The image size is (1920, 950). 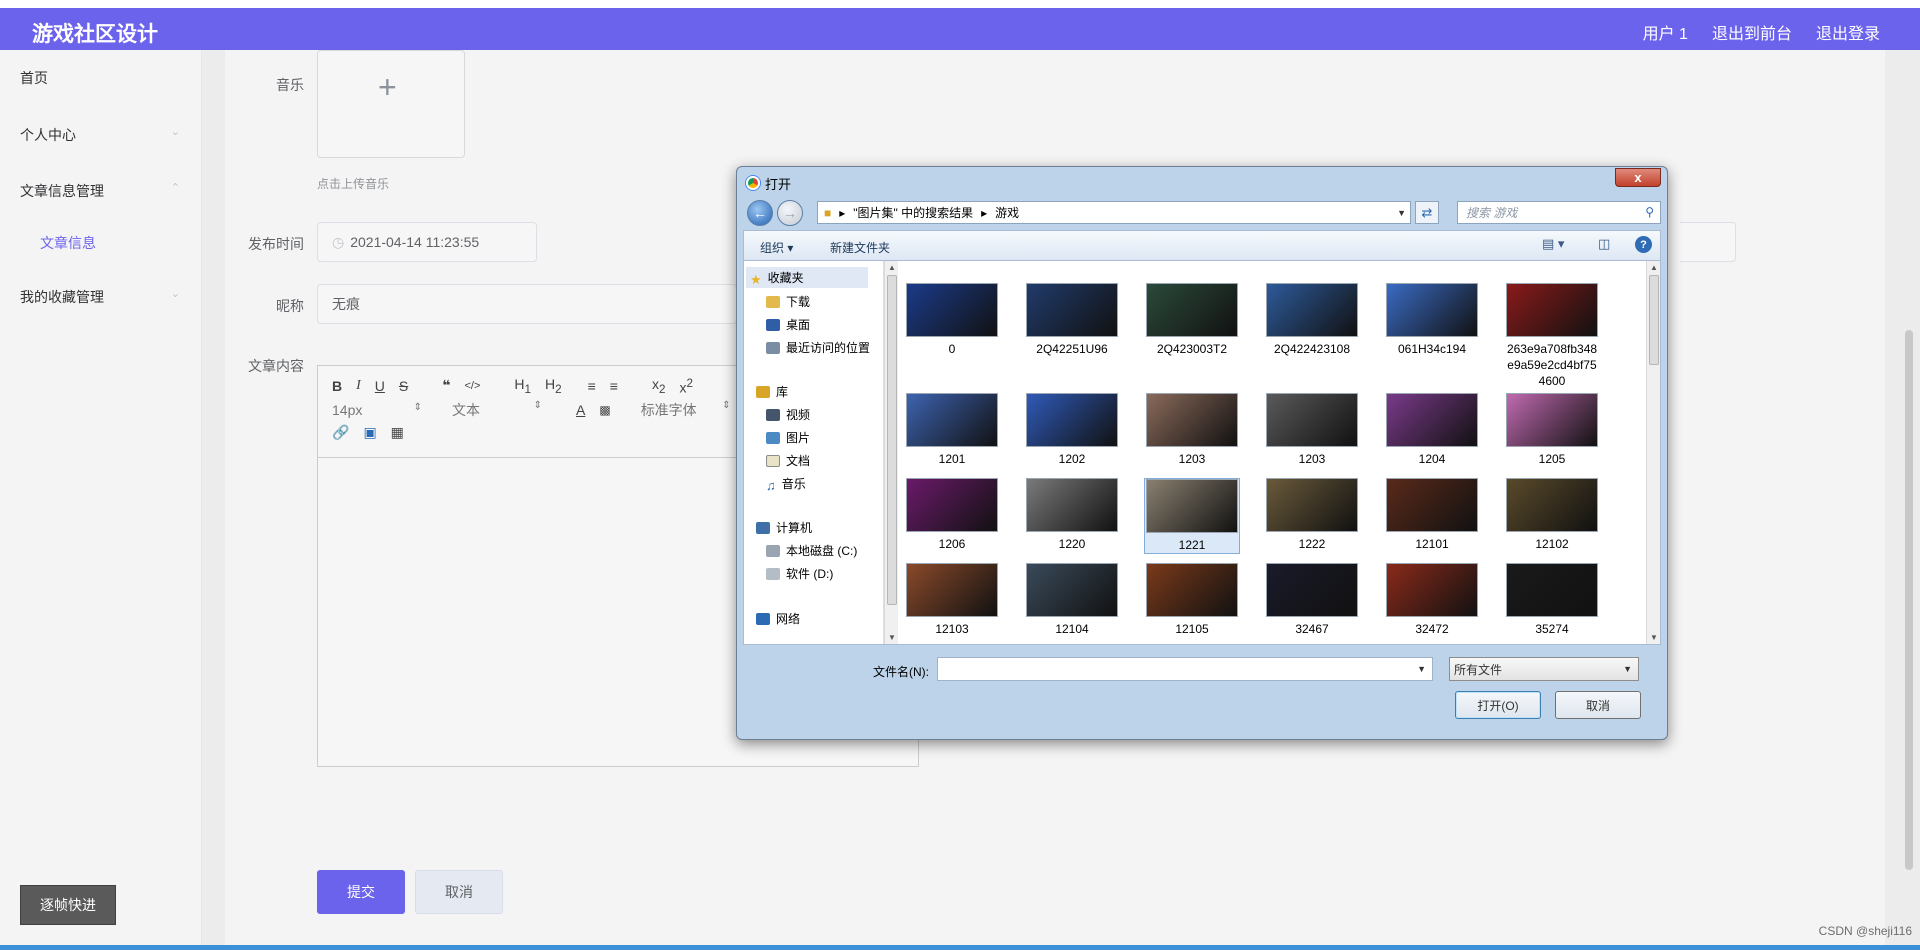 I want to click on nav-downloads: 下载, so click(x=788, y=301).